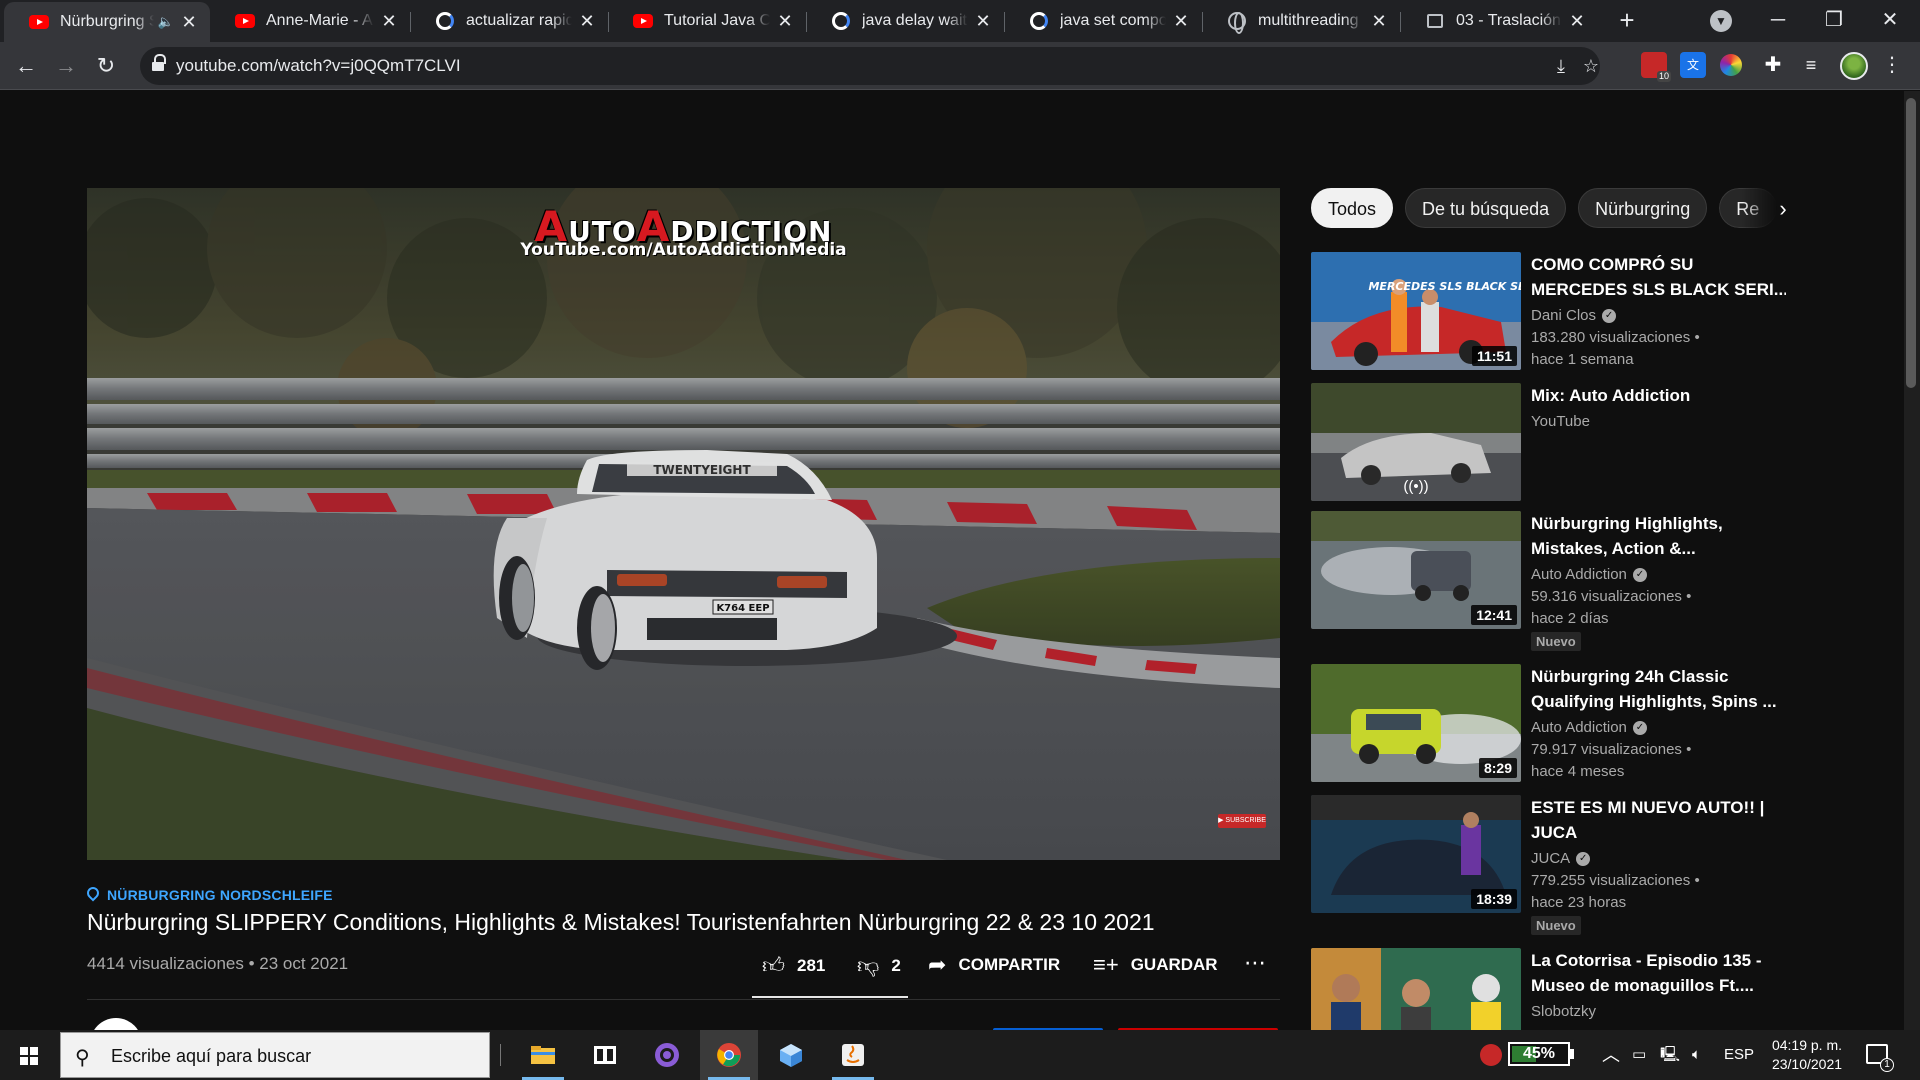  I want to click on taskbar-search: ⚲ Escribe aquí para buscar, so click(275, 1055).